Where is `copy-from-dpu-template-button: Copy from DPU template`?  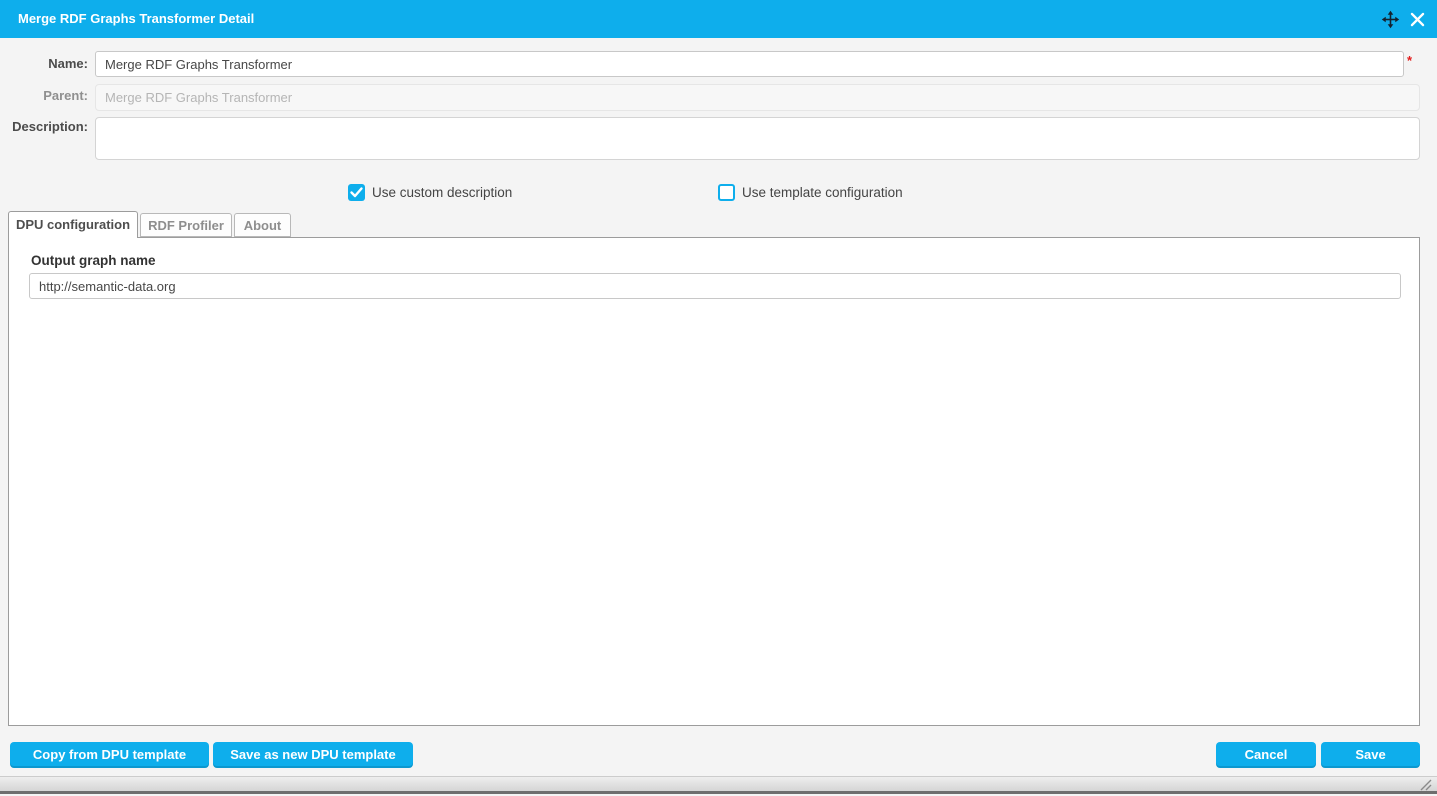 copy-from-dpu-template-button: Copy from DPU template is located at coordinates (109, 755).